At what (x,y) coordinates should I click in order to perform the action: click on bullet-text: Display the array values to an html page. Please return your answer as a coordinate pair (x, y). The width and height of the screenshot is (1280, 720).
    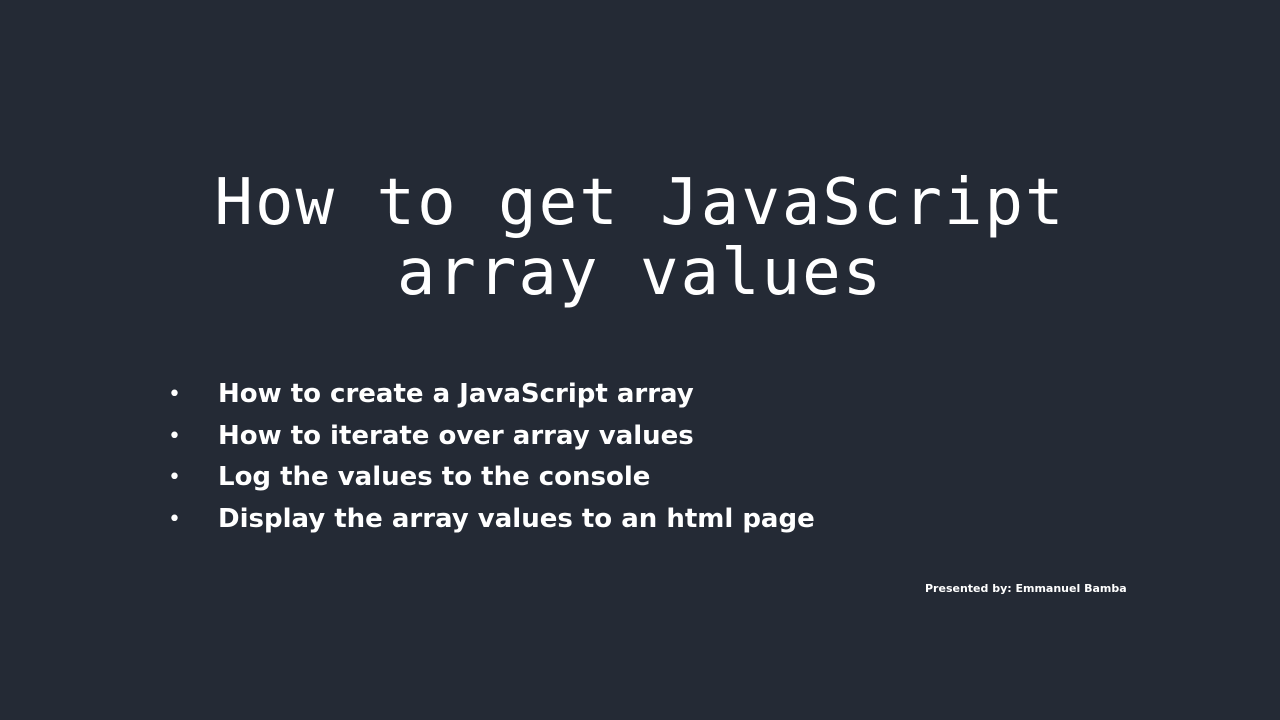
    Looking at the image, I should click on (516, 518).